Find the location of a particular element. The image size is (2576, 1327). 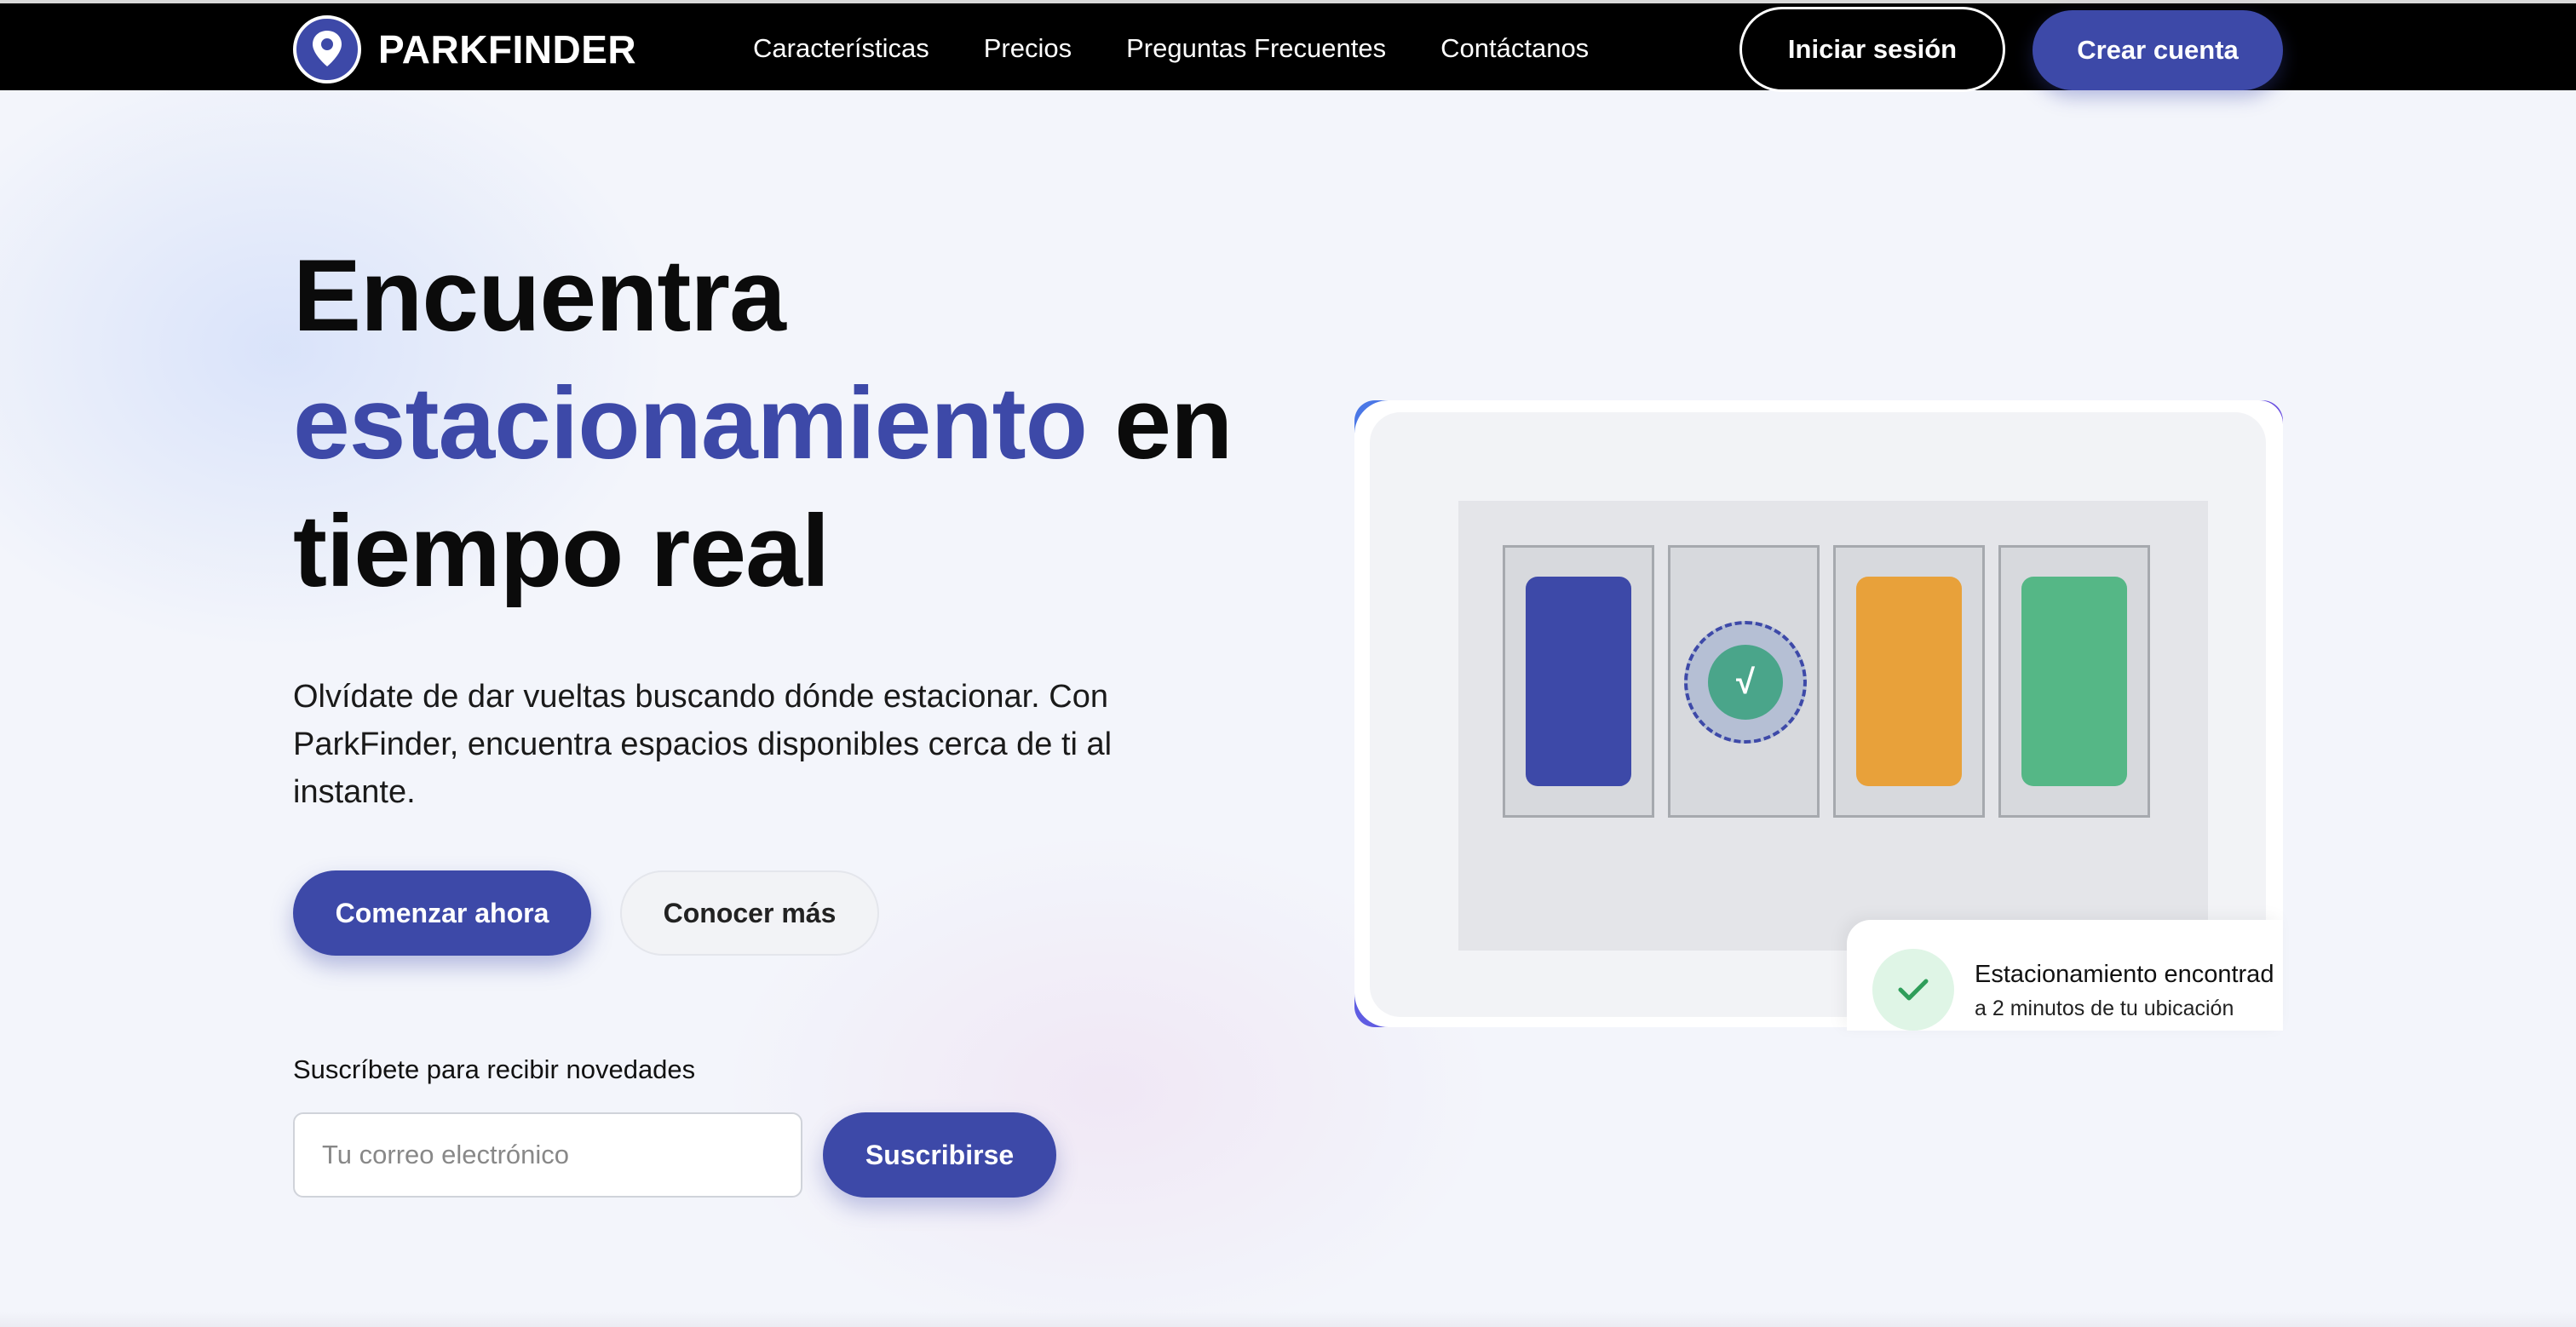

login-button: Iniciar sesión is located at coordinates (1872, 49).